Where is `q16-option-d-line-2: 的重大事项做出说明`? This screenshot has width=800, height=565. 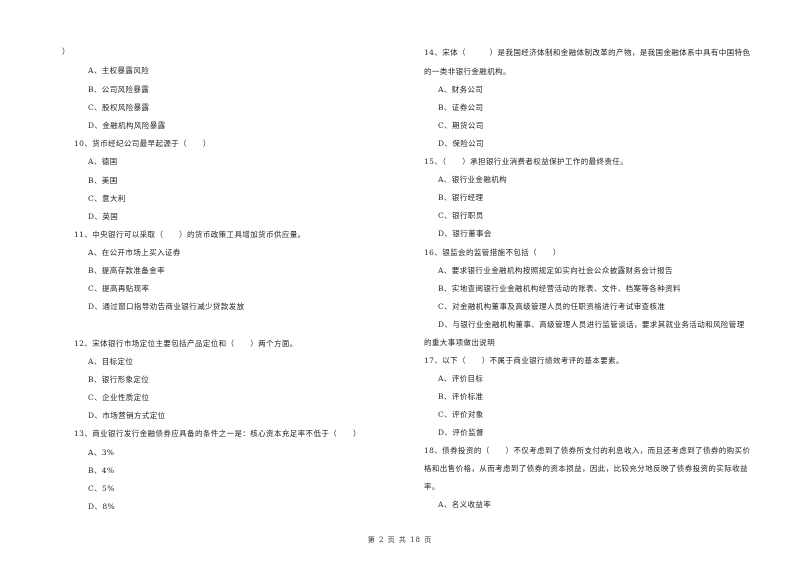
q16-option-d-line-2: 的重大事项做出说明 is located at coordinates (460, 342).